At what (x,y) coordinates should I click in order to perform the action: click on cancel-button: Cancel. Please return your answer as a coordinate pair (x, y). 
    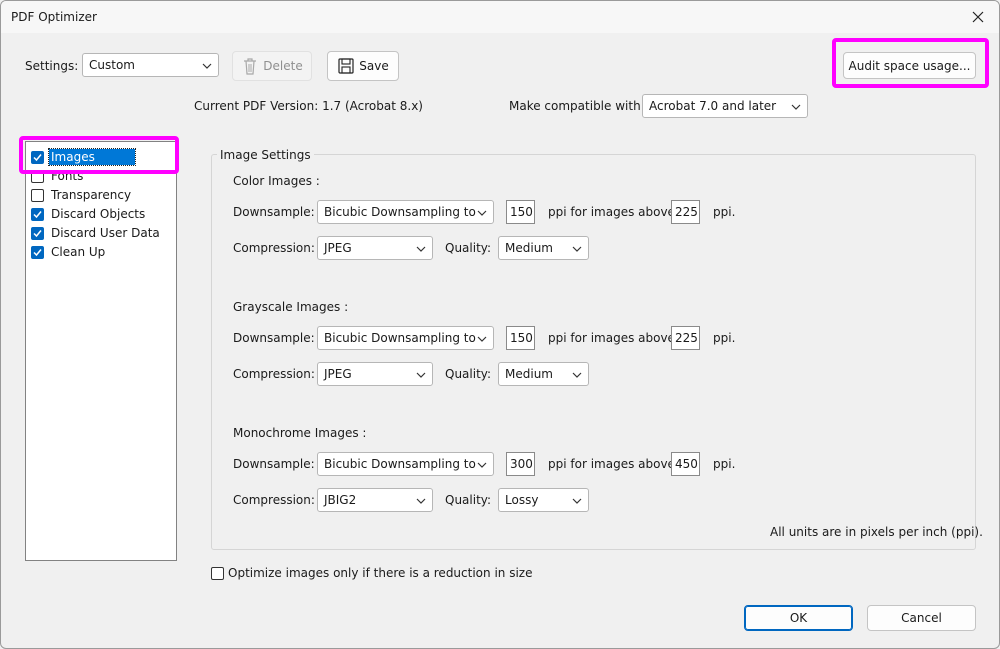
    Looking at the image, I should click on (921, 618).